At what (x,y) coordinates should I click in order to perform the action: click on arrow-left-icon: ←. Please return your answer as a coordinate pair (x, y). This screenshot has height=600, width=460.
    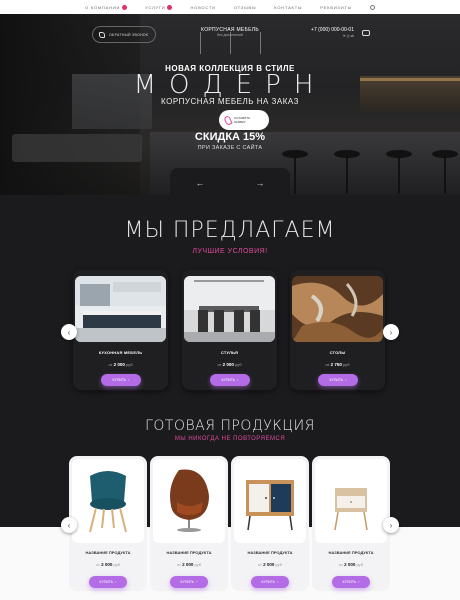
    Looking at the image, I should click on (200, 183).